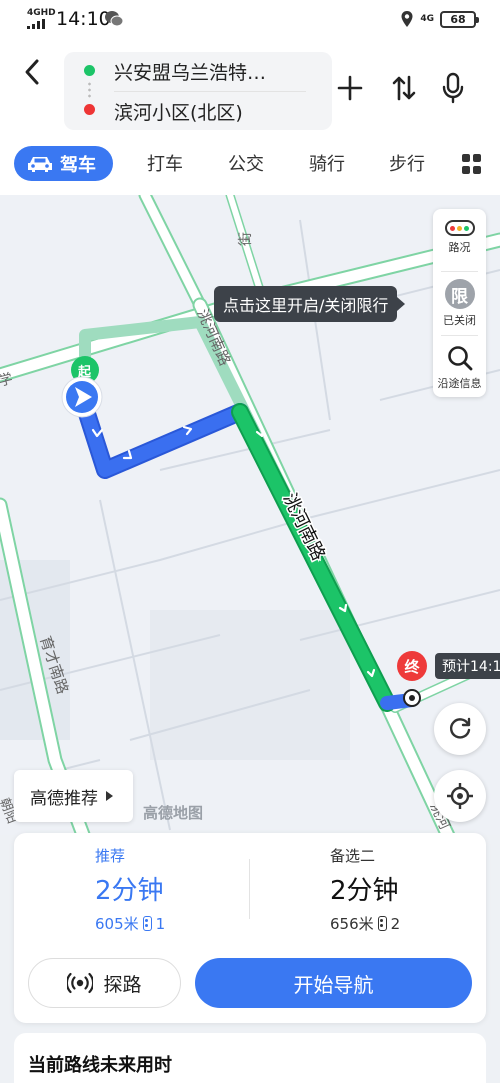  What do you see at coordinates (64, 798) in the screenshot?
I see `recommend-label: 高德推荐` at bounding box center [64, 798].